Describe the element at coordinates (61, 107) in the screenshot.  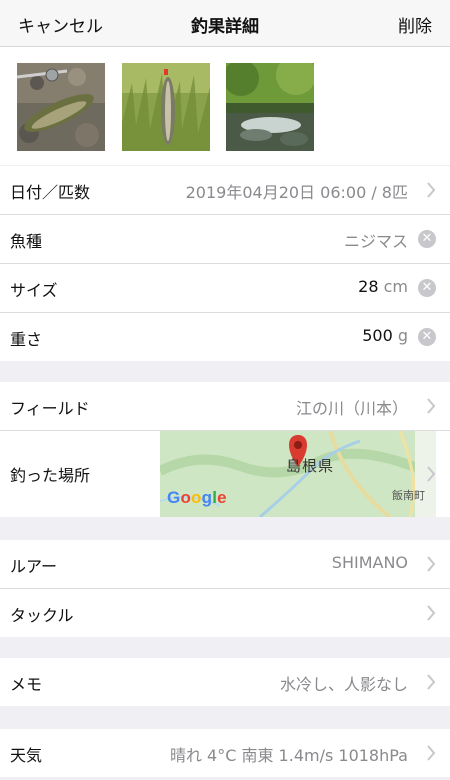
I see `photo-thumbnail-trout-water` at that location.